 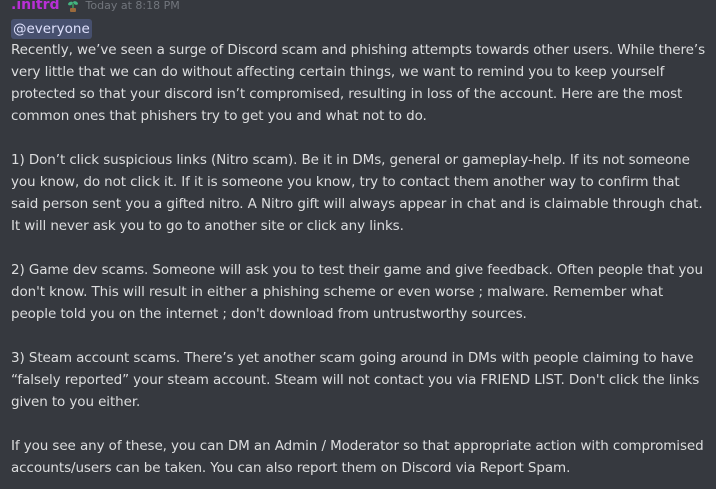 I want to click on author-username: .initrd, so click(x=35, y=6).